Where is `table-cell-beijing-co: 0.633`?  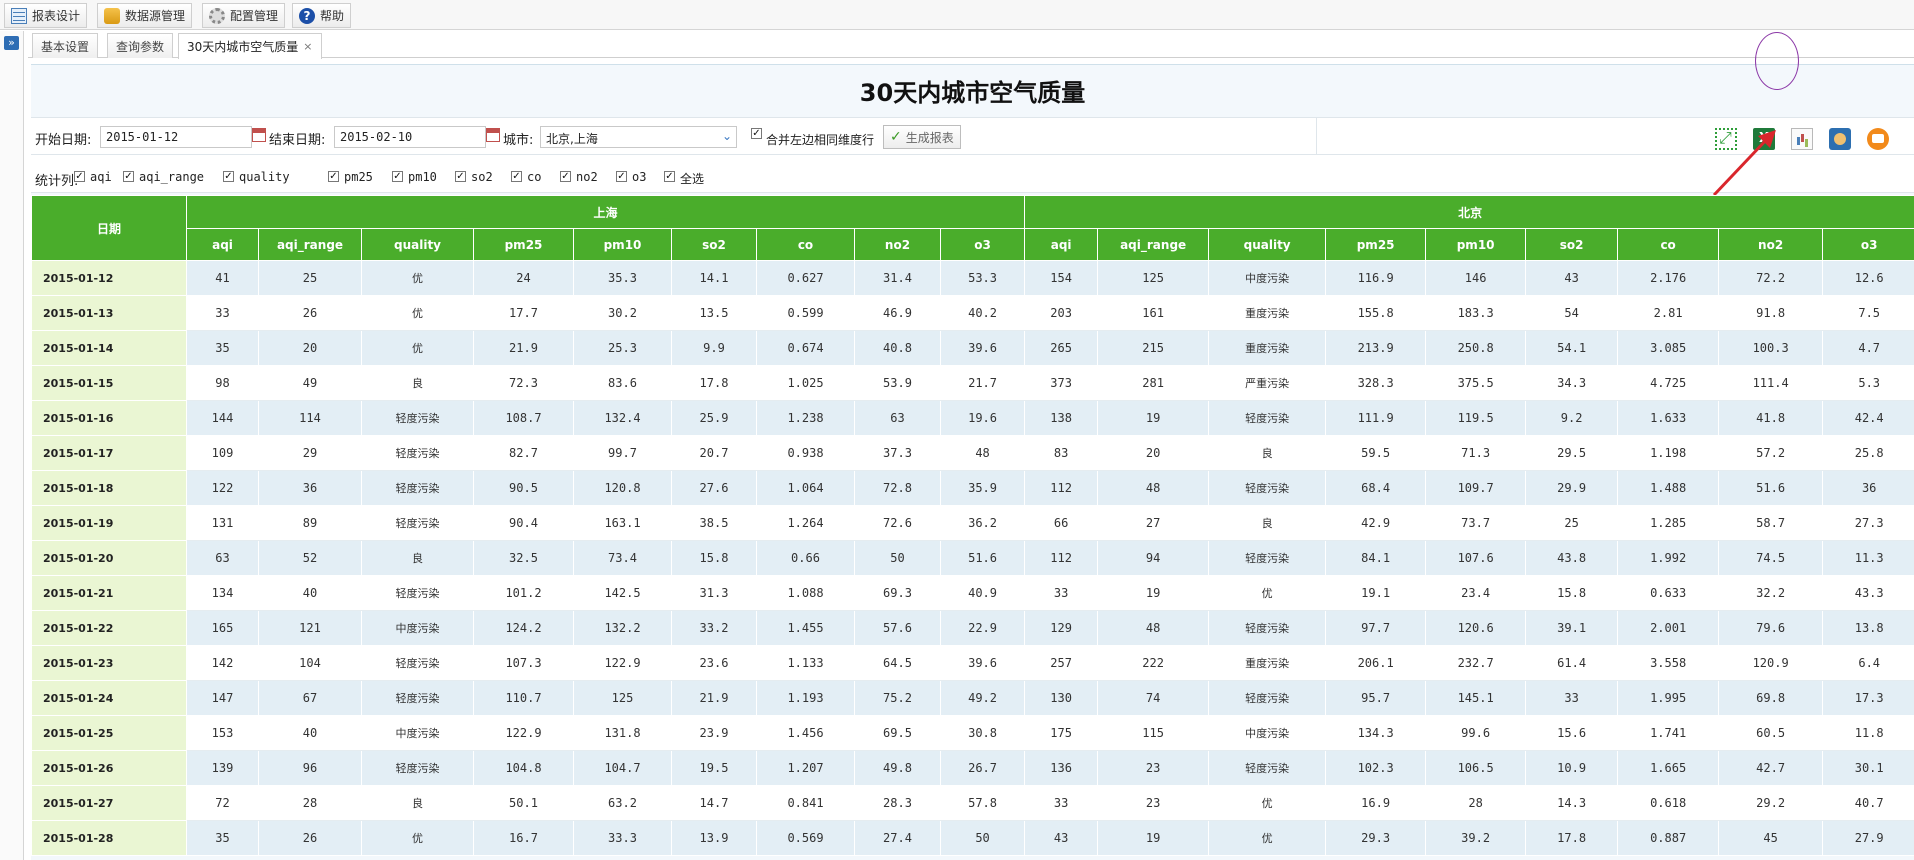
table-cell-beijing-co: 0.633 is located at coordinates (1668, 593).